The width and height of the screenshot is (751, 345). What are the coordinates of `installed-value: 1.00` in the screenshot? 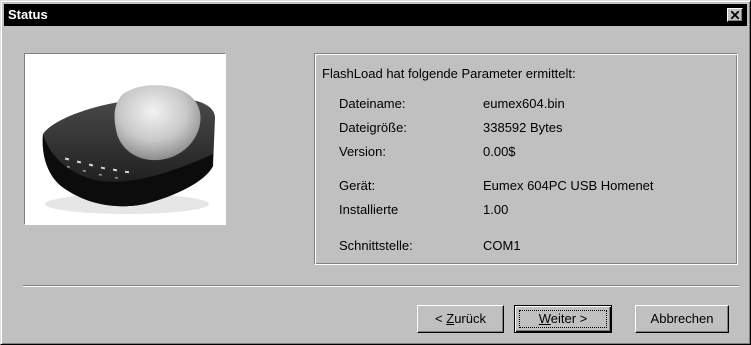 It's located at (496, 209).